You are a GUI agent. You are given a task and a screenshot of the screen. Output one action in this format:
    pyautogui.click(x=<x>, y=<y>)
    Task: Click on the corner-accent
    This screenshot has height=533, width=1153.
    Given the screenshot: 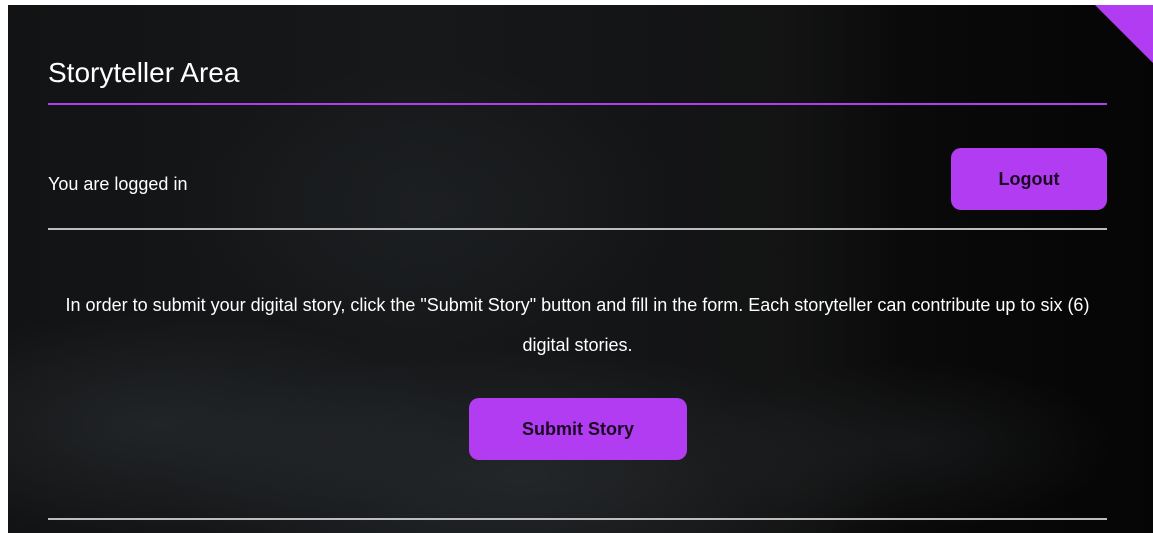 What is the action you would take?
    pyautogui.click(x=1124, y=34)
    